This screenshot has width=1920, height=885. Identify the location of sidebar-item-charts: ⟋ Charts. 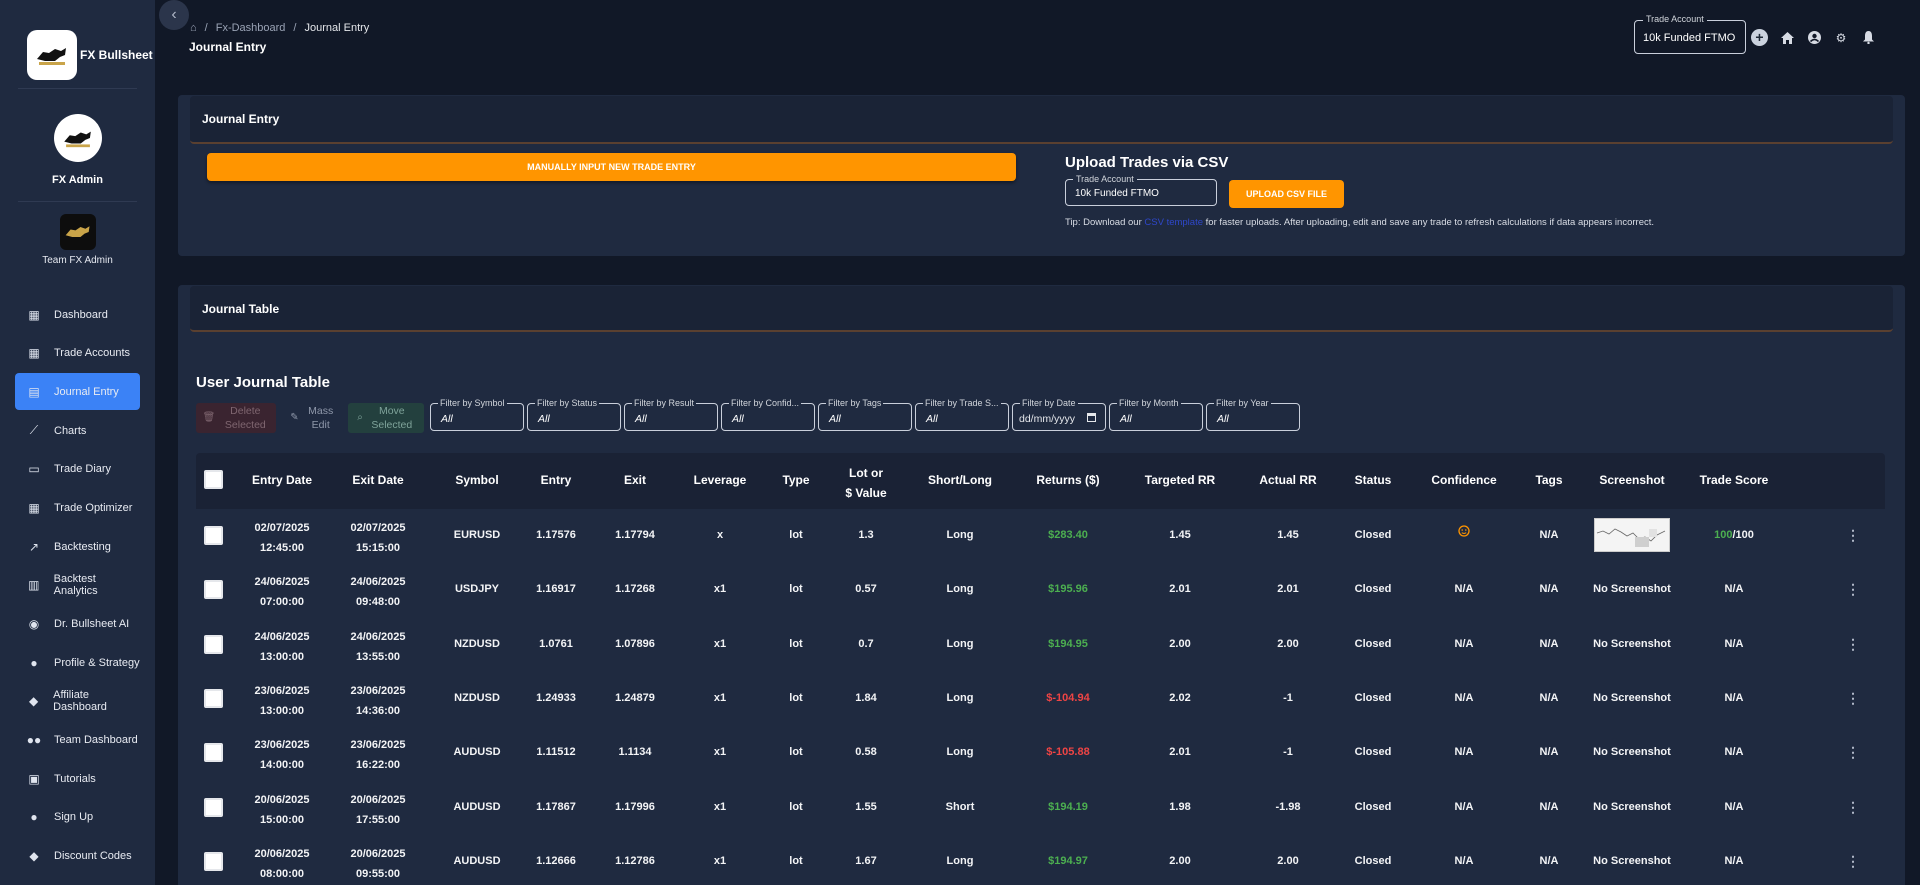
(77, 430).